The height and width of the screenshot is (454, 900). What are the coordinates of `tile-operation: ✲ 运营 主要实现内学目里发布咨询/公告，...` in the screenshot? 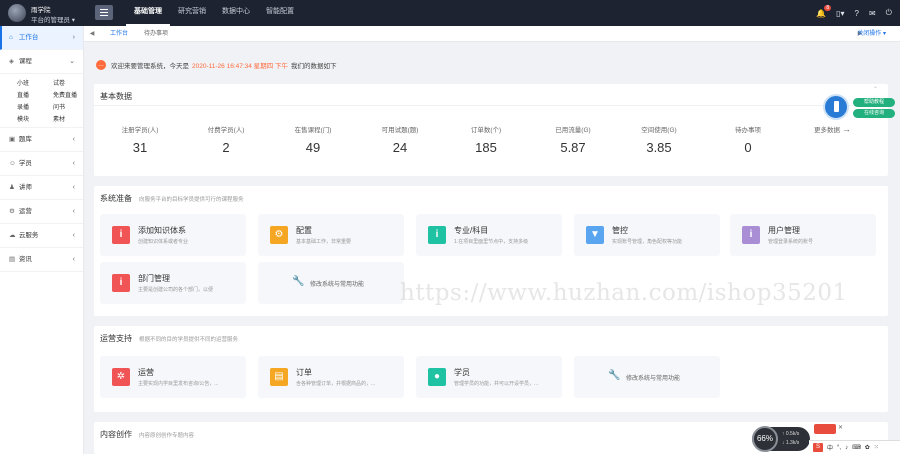 It's located at (173, 377).